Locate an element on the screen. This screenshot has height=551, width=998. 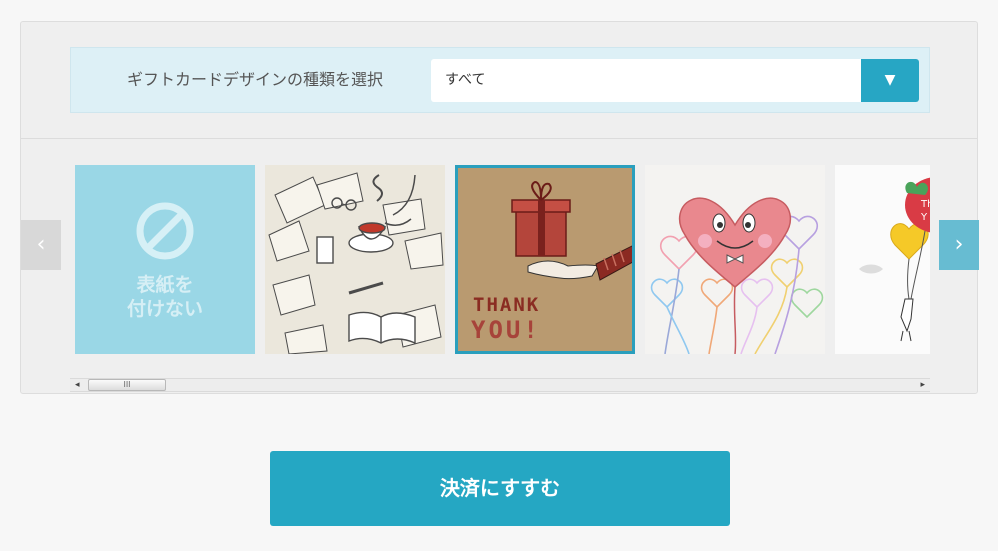
you-text: YOU! is located at coordinates (506, 330).